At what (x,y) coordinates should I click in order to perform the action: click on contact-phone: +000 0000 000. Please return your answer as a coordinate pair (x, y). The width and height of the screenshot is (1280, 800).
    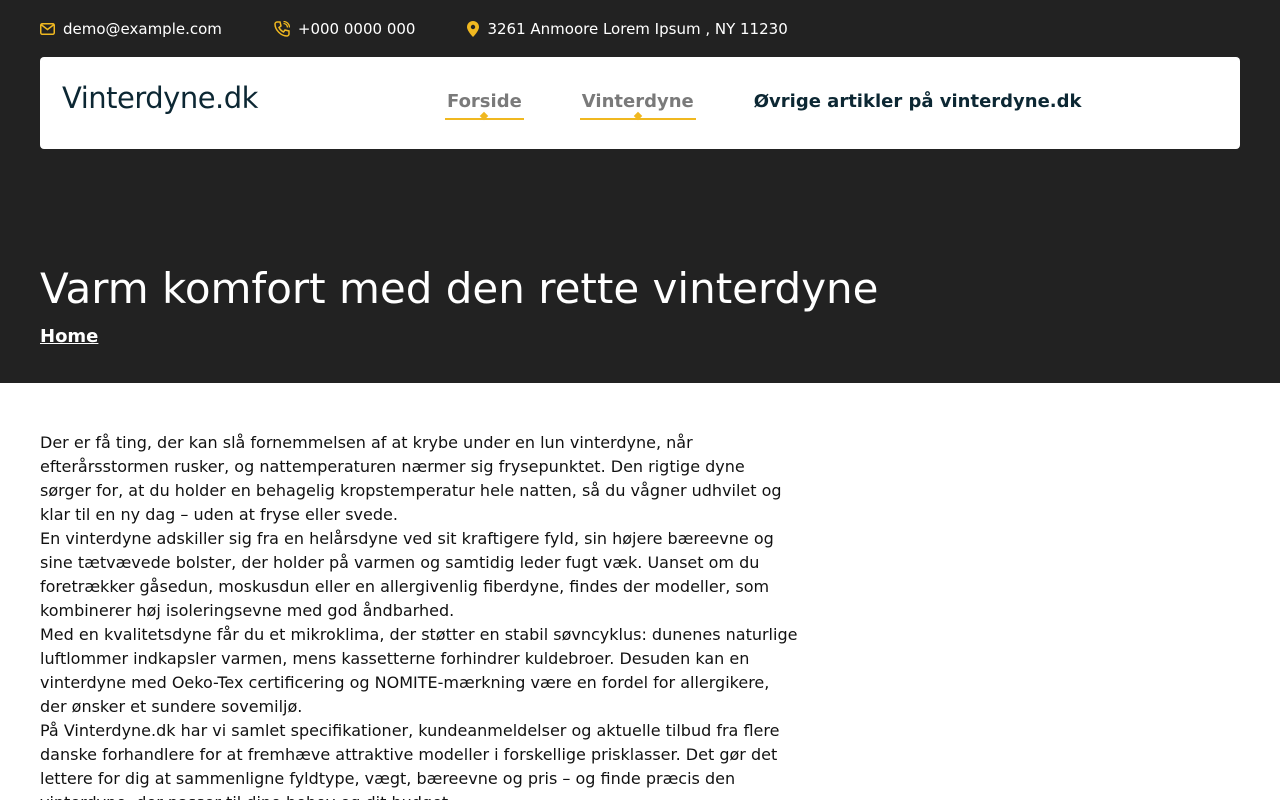
    Looking at the image, I should click on (345, 28).